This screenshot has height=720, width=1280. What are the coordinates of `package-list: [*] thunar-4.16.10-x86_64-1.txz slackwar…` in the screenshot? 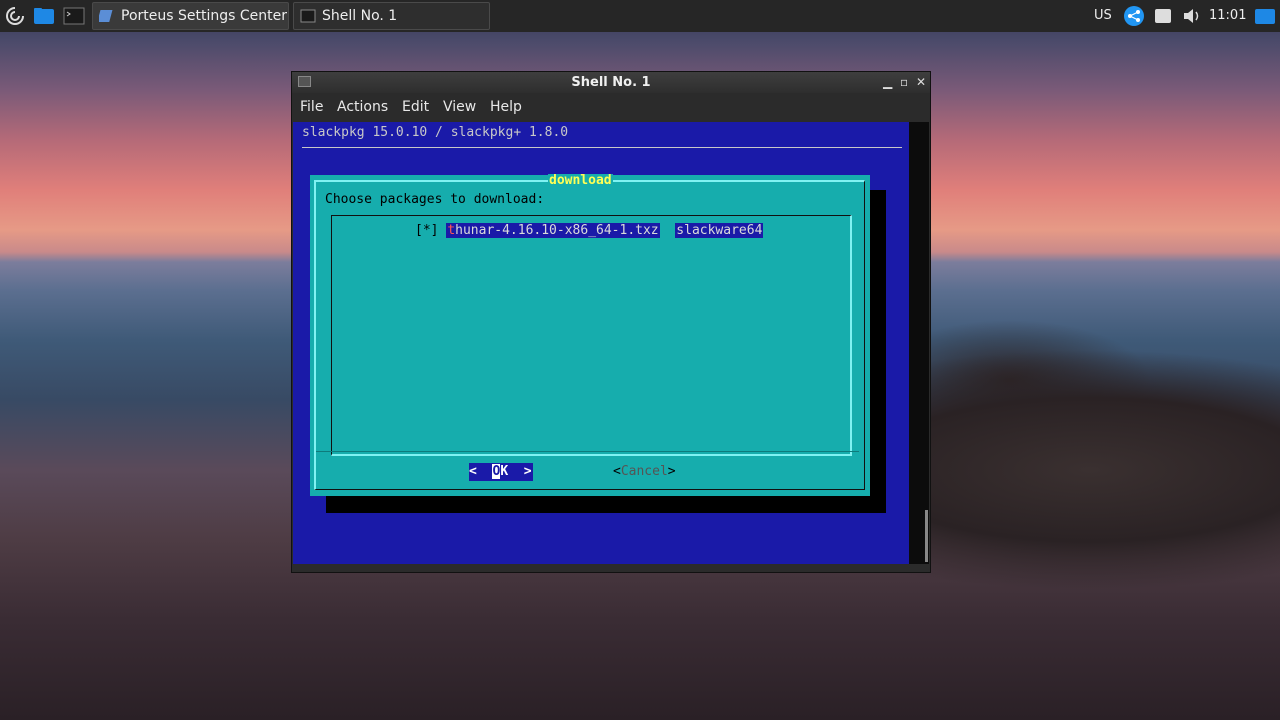 It's located at (591, 335).